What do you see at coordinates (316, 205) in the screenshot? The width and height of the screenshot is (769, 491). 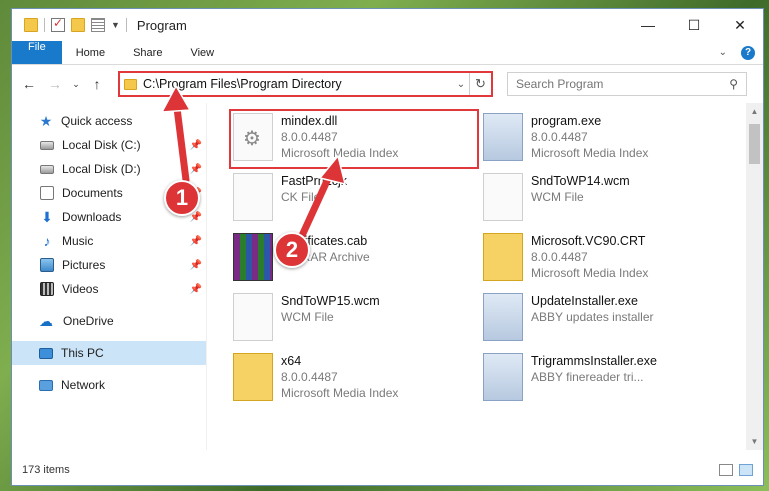 I see `arrow-2-shaft` at bounding box center [316, 205].